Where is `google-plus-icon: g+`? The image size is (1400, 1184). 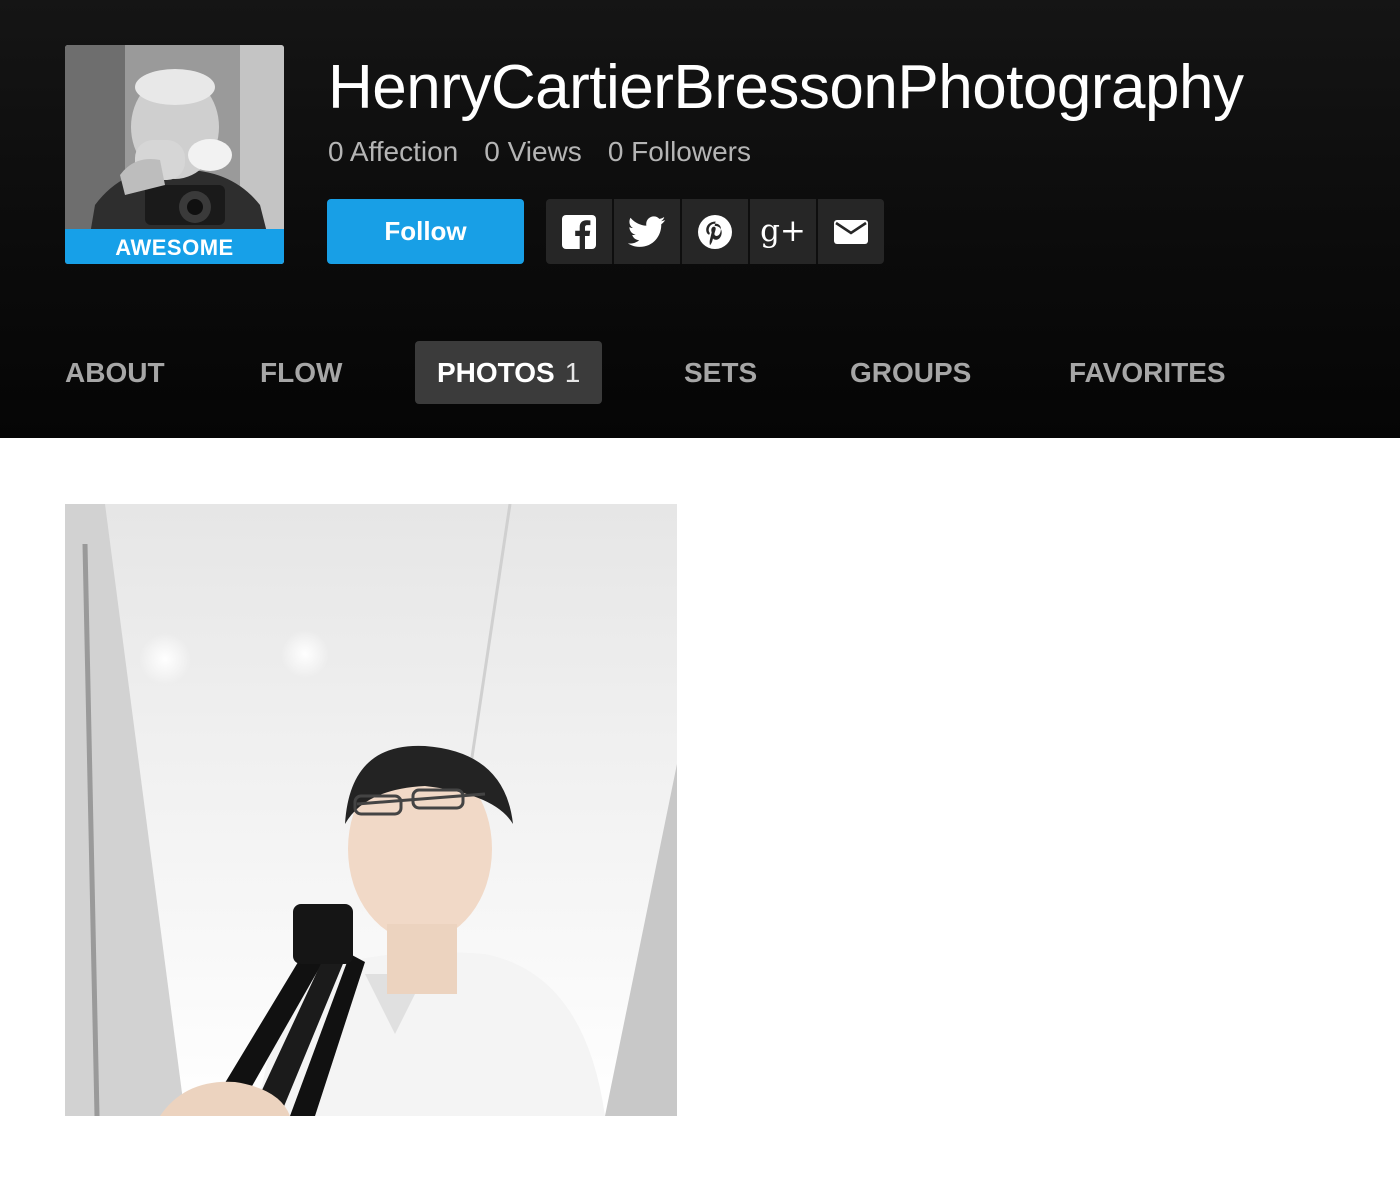 google-plus-icon: g+ is located at coordinates (783, 231).